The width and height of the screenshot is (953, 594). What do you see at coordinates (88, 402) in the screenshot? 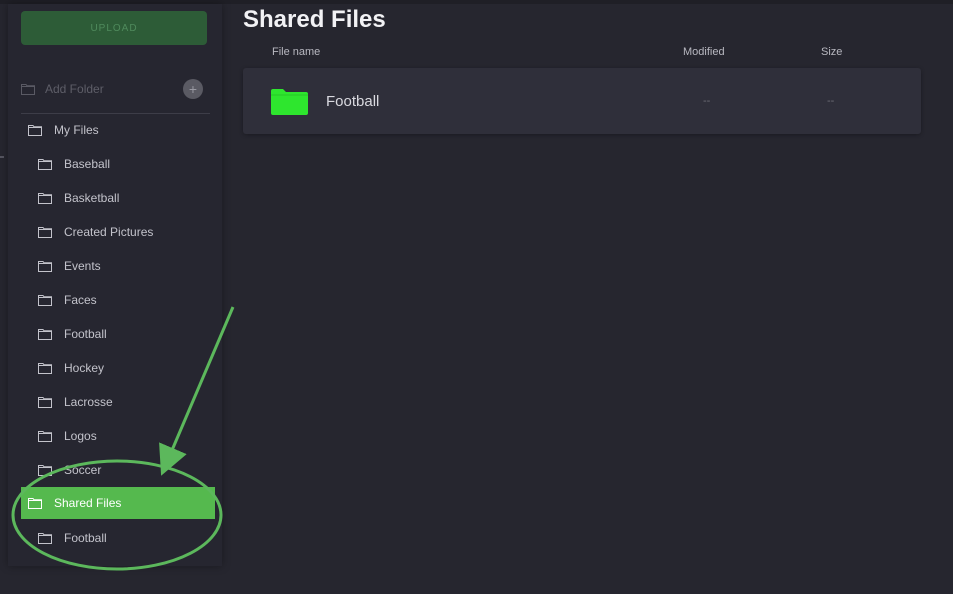
I see `sidebar-item-label: Lacrosse` at bounding box center [88, 402].